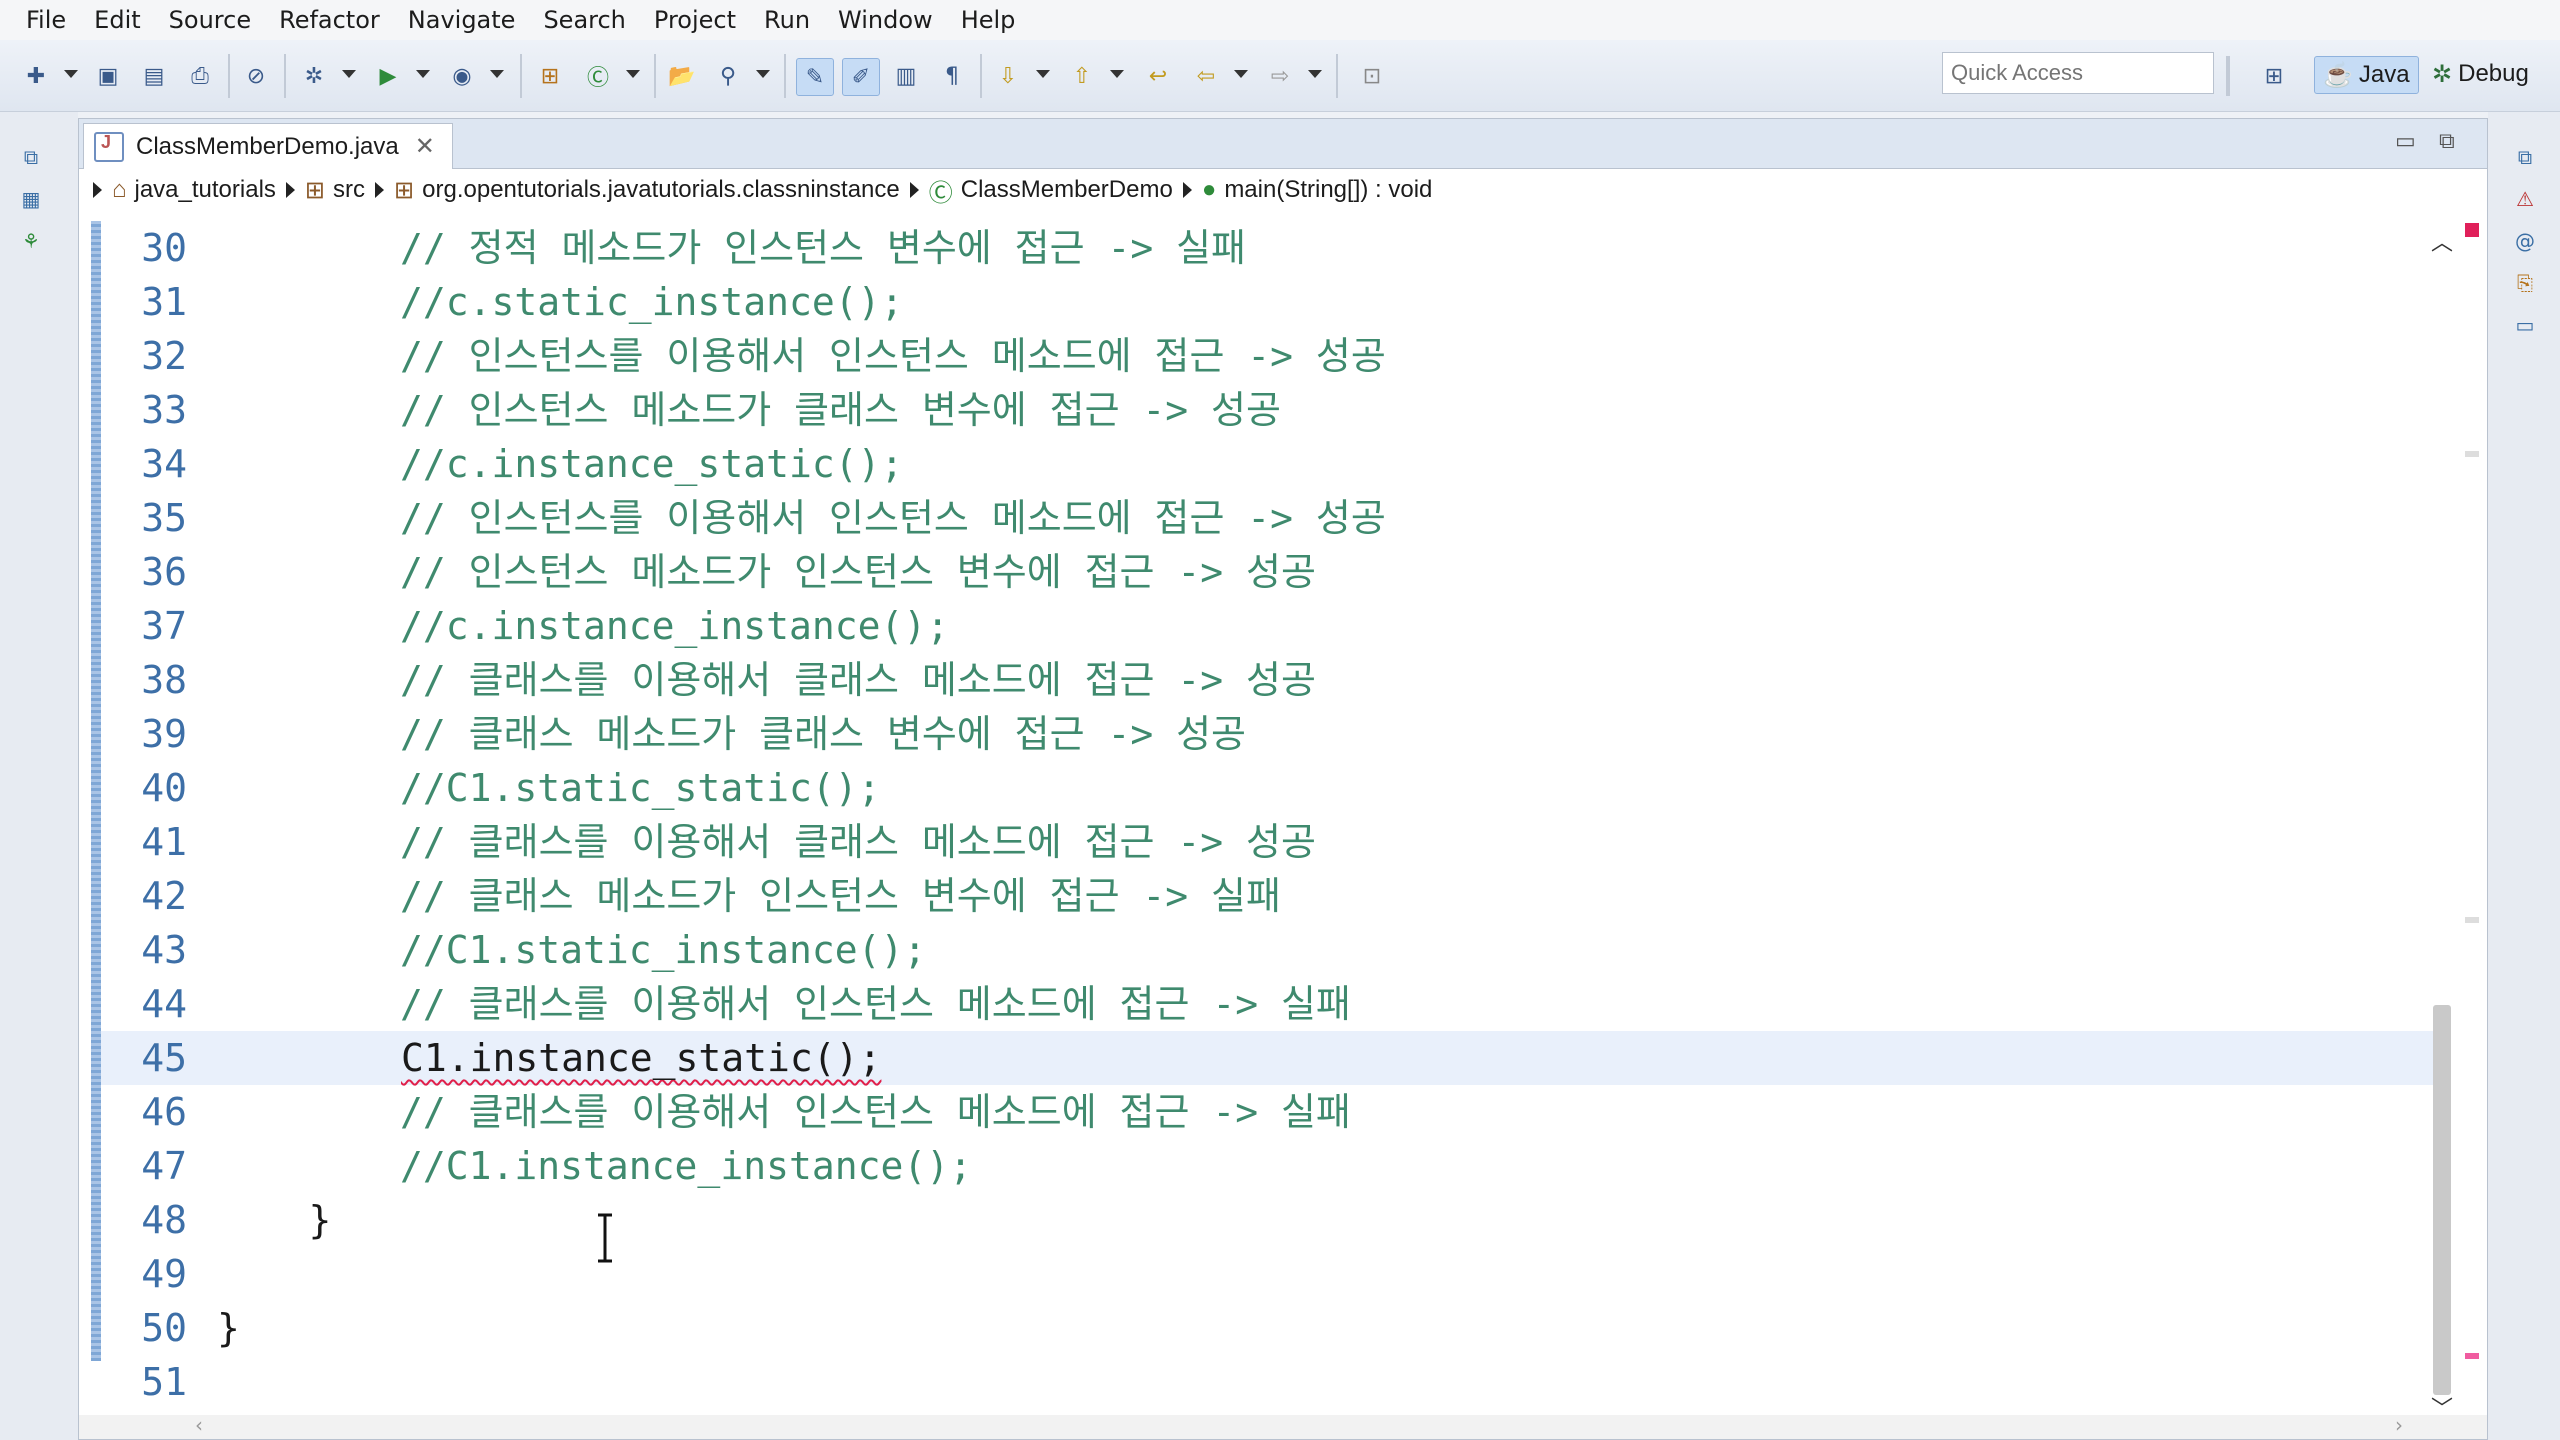 The image size is (2560, 1440). Describe the element at coordinates (815, 77) in the screenshot. I see `toggle-mark-occurrences-icon: ✎` at that location.